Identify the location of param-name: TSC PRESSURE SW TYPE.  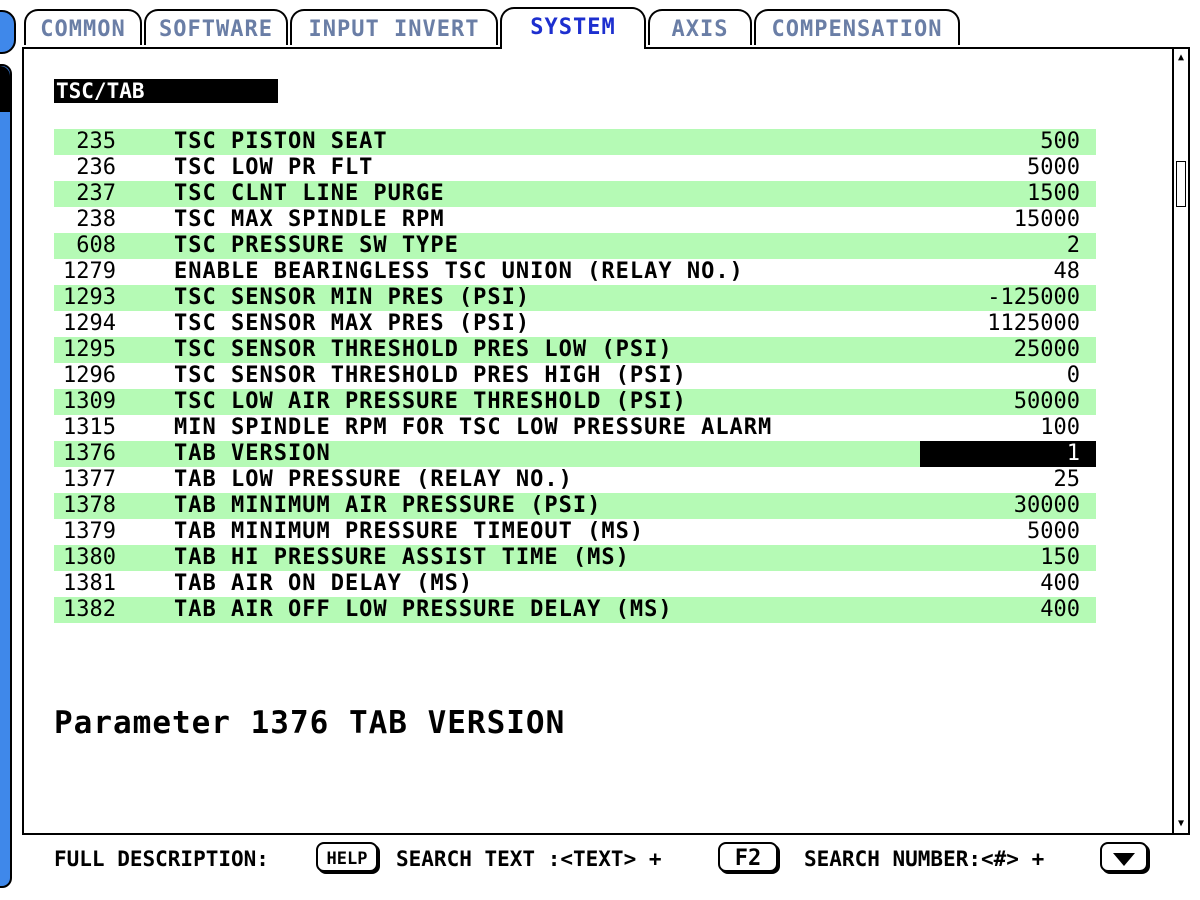
(316, 245).